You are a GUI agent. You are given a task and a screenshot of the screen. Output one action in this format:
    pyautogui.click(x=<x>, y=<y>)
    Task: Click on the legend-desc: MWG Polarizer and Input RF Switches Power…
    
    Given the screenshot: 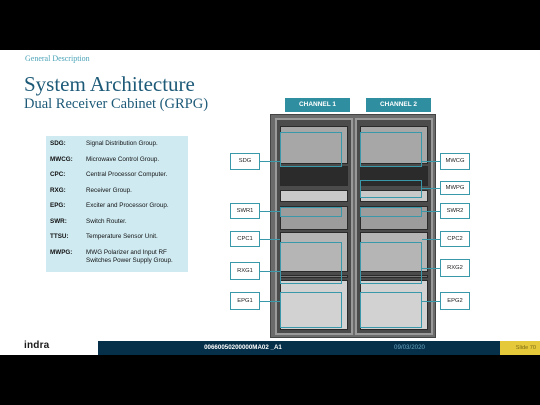 What is the action you would take?
    pyautogui.click(x=129, y=257)
    